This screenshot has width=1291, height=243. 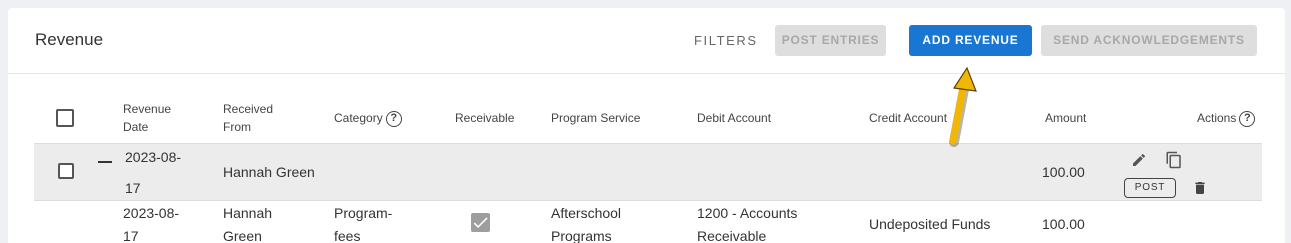 I want to click on column-header-amount: Amount, so click(x=1065, y=118).